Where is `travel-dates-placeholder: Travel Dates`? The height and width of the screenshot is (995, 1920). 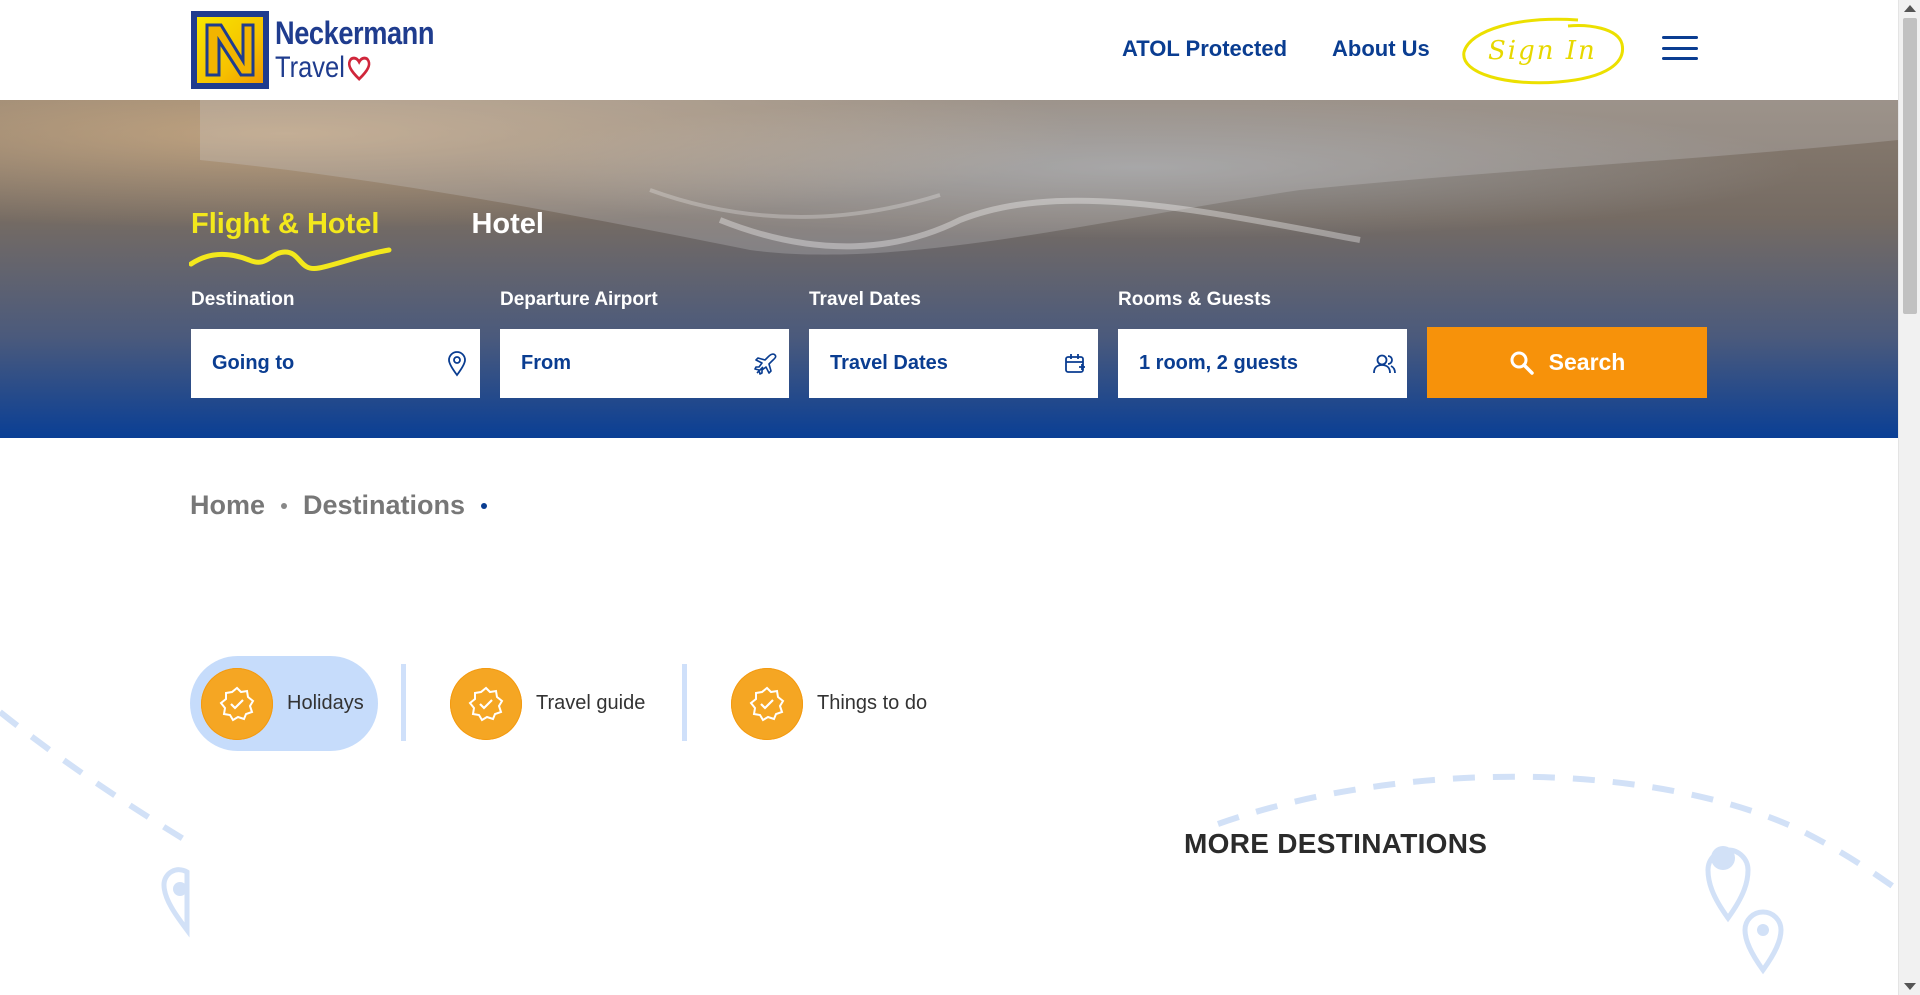 travel-dates-placeholder: Travel Dates is located at coordinates (889, 363).